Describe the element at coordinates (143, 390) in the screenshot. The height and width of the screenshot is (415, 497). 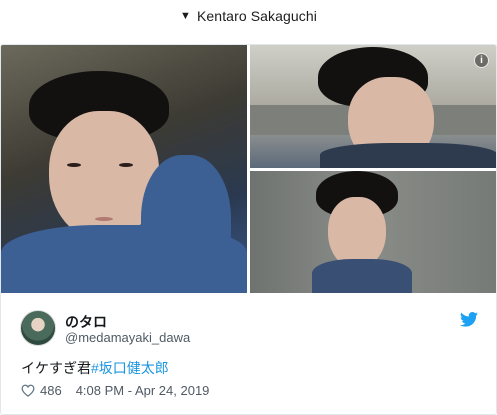
I see `timestamp-link: 4:08 PM - Apr 24, 2019` at that location.